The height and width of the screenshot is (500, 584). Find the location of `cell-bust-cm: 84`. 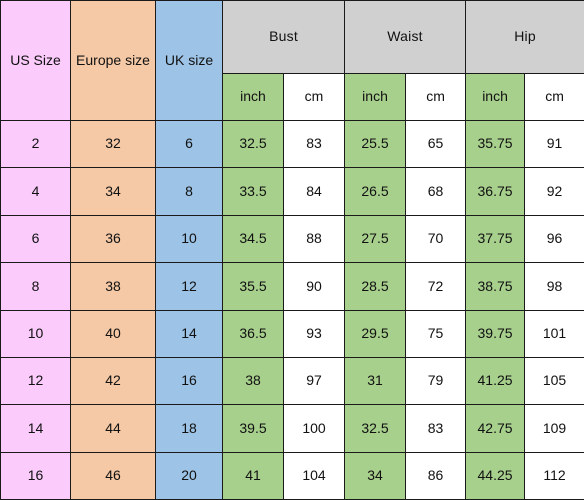

cell-bust-cm: 84 is located at coordinates (314, 191).